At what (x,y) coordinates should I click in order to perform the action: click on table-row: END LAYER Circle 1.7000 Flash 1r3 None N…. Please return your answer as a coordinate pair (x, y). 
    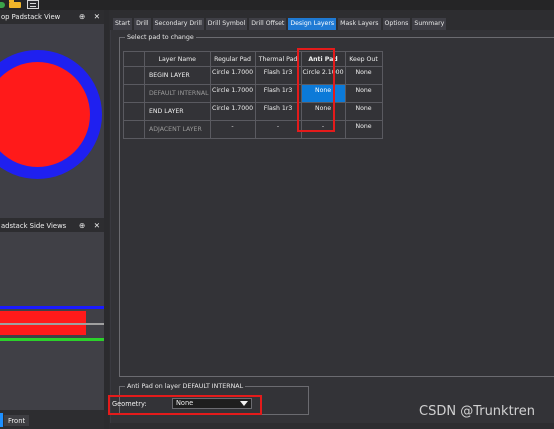
    Looking at the image, I should click on (253, 111).